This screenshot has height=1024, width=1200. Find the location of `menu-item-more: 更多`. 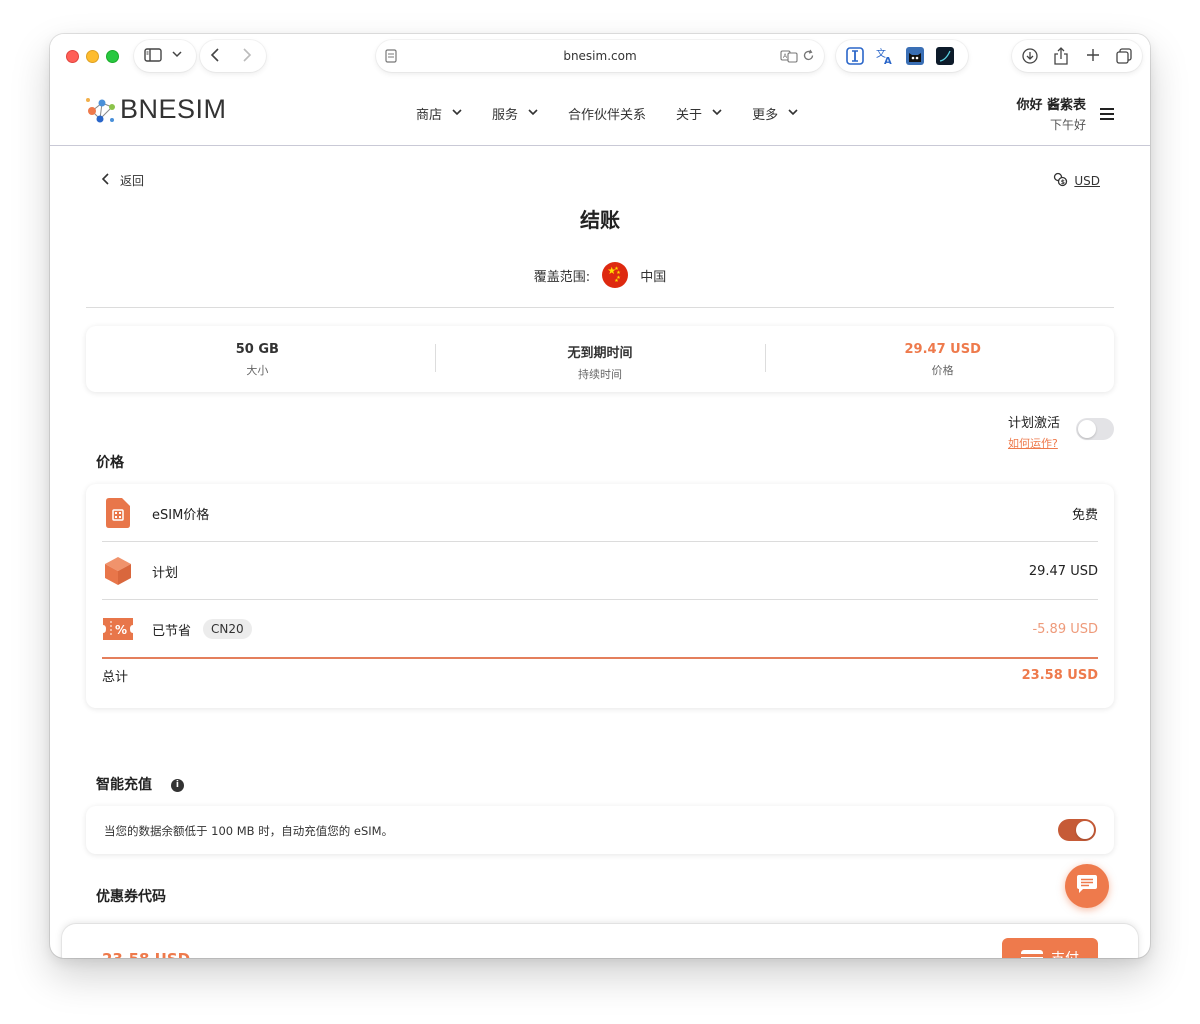

menu-item-more: 更多 is located at coordinates (775, 113).